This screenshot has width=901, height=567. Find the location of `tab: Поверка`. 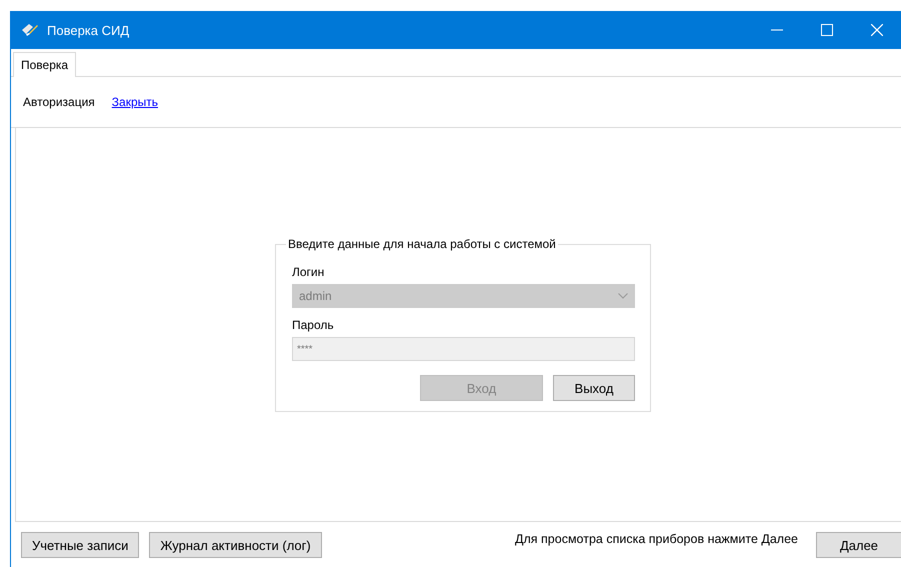

tab: Поверка is located at coordinates (44, 64).